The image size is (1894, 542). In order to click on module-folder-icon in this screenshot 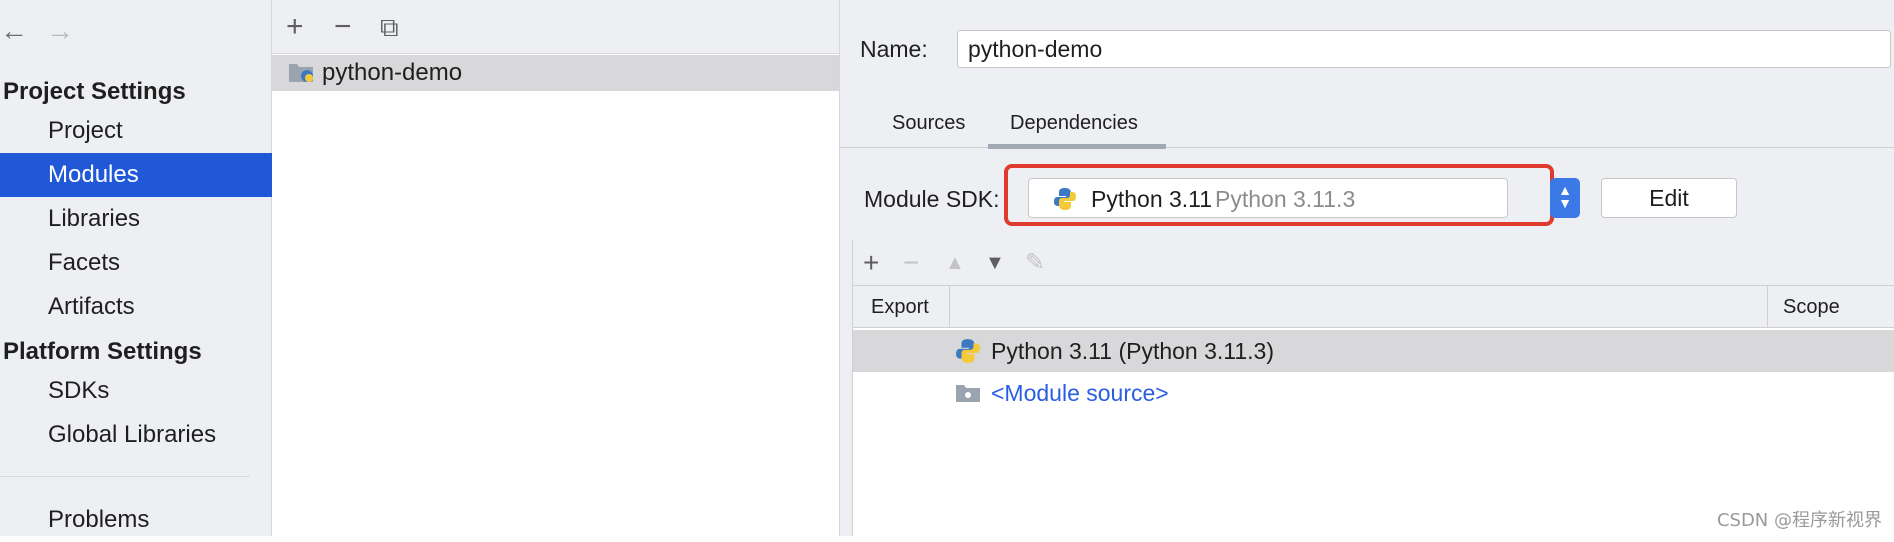, I will do `click(301, 73)`.